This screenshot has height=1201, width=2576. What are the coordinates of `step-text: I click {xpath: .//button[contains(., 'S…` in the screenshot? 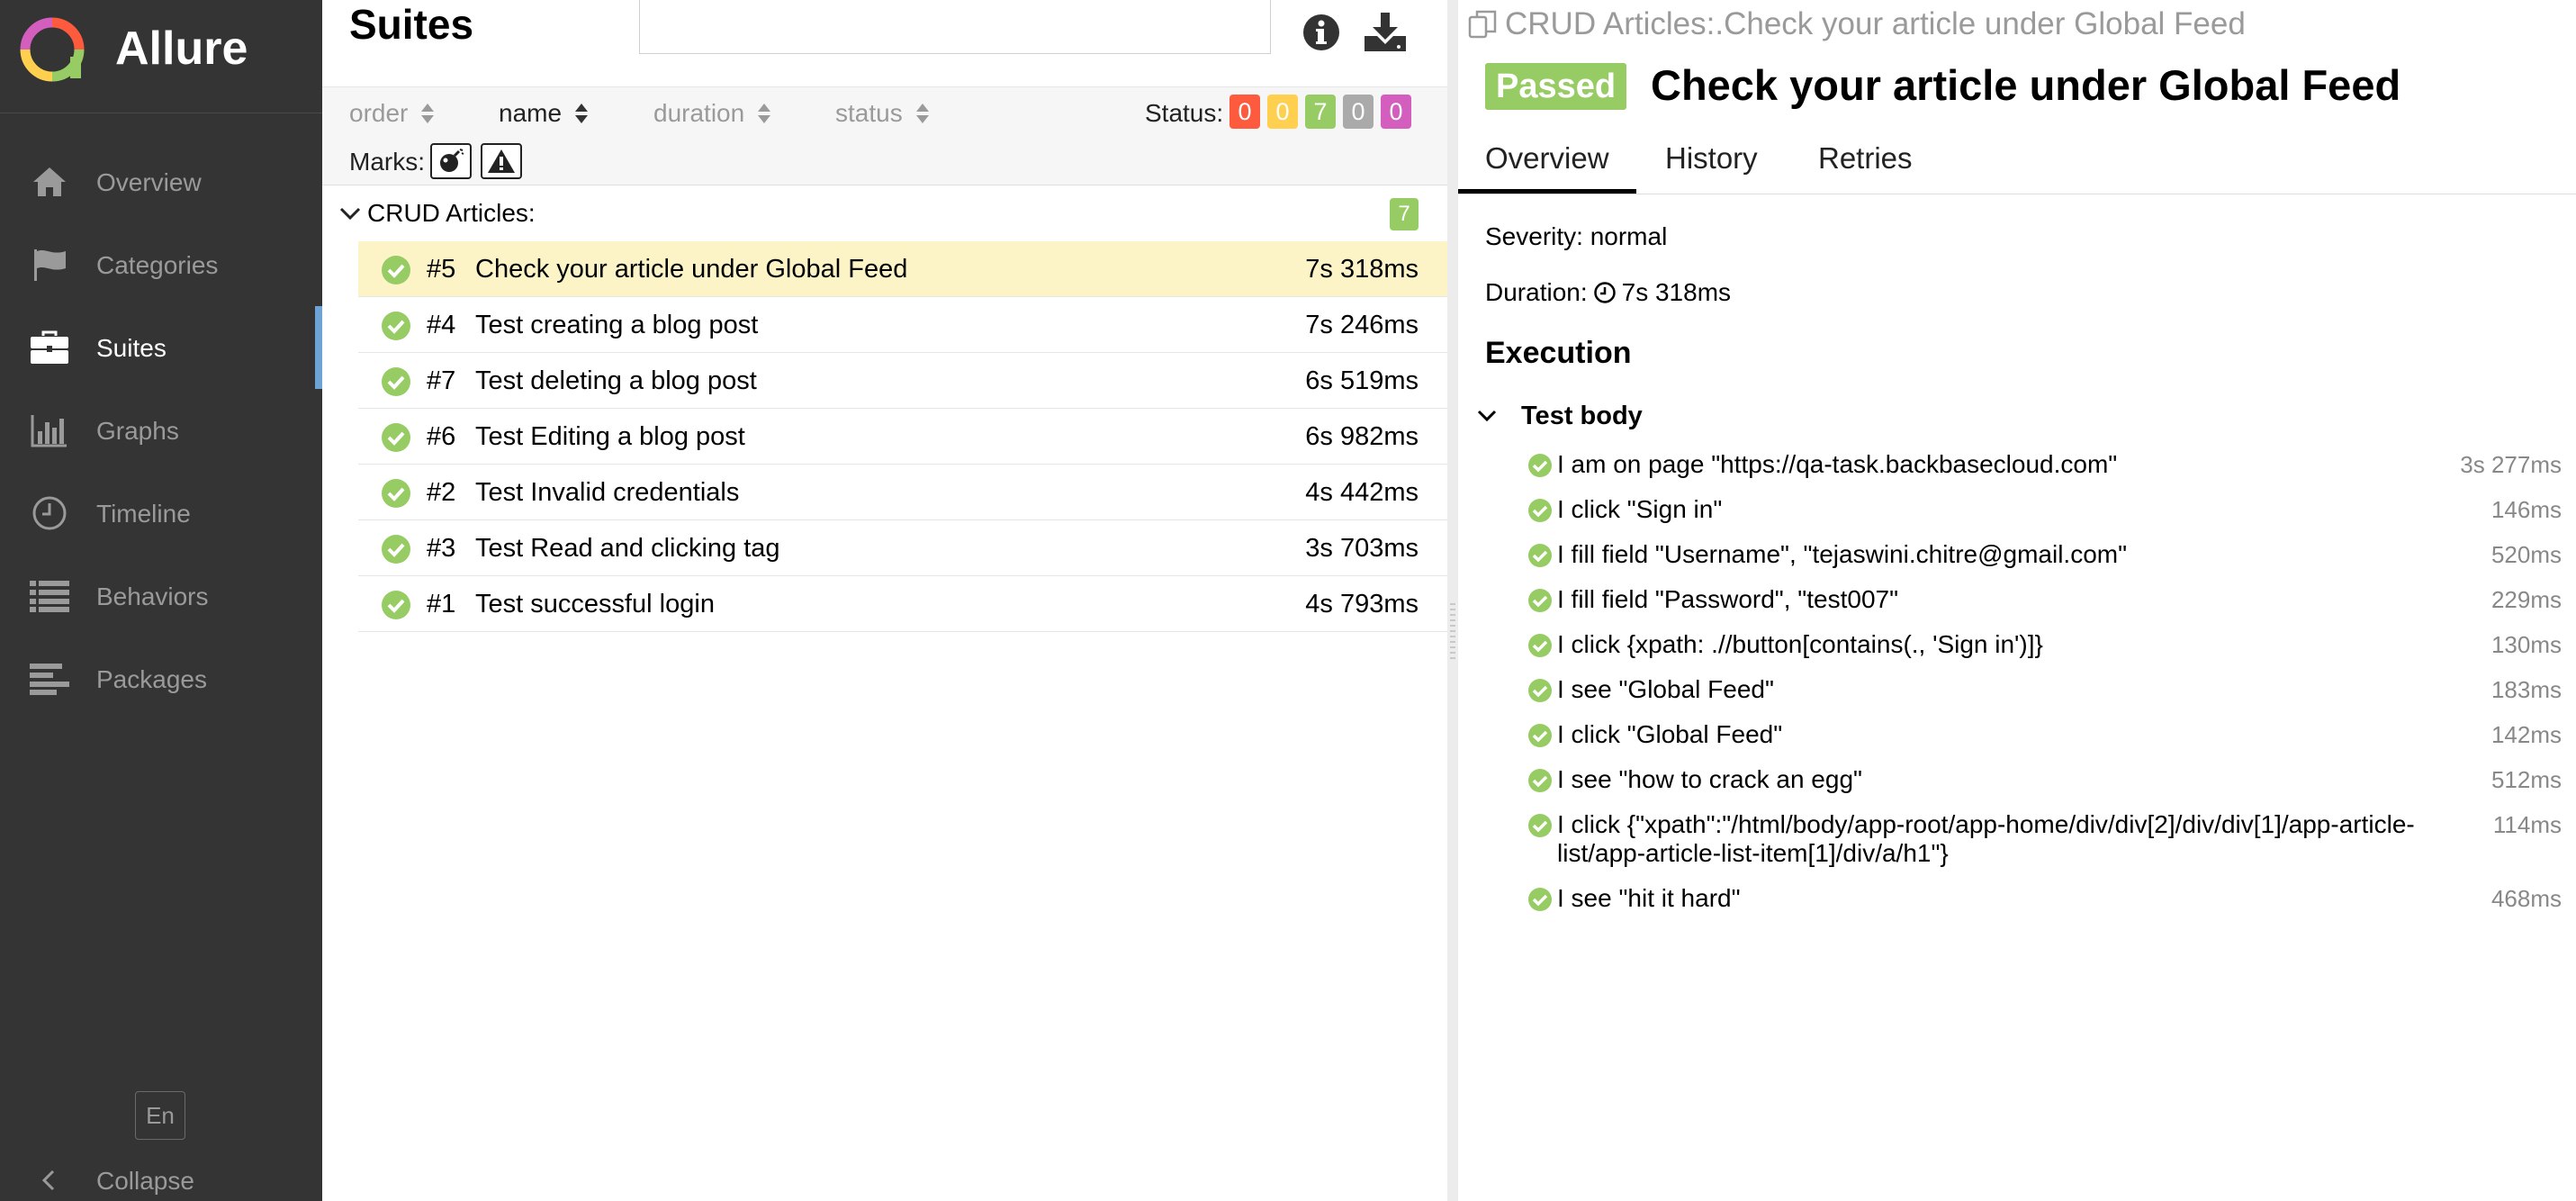 It's located at (1800, 644).